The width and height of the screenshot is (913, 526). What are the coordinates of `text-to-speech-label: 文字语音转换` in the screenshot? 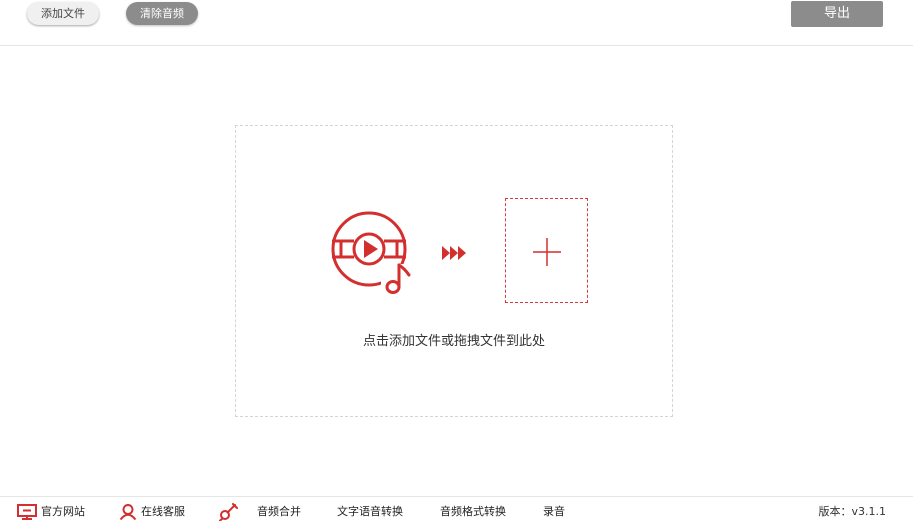 It's located at (370, 511).